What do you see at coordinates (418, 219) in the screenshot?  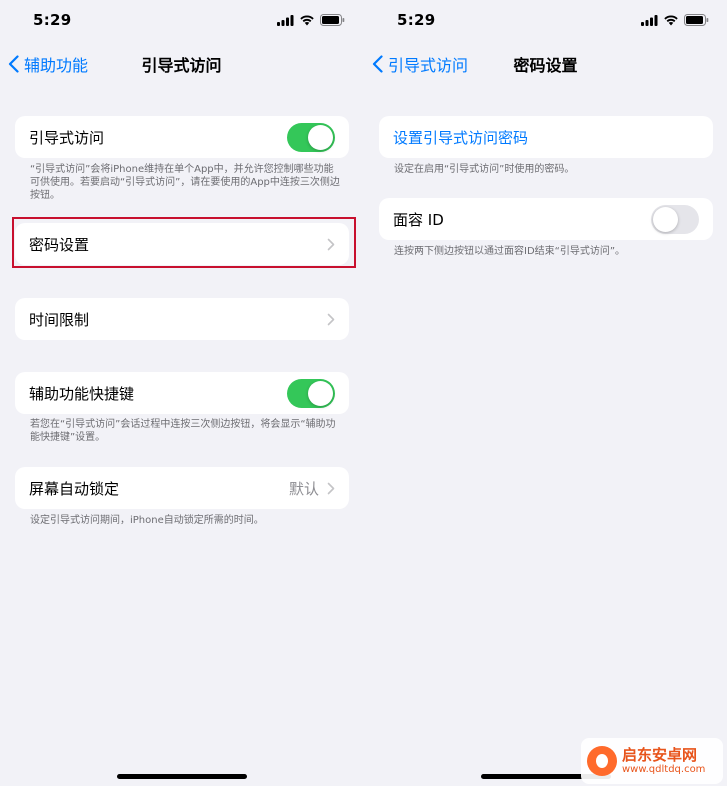 I see `face-id-label: 面容 ID` at bounding box center [418, 219].